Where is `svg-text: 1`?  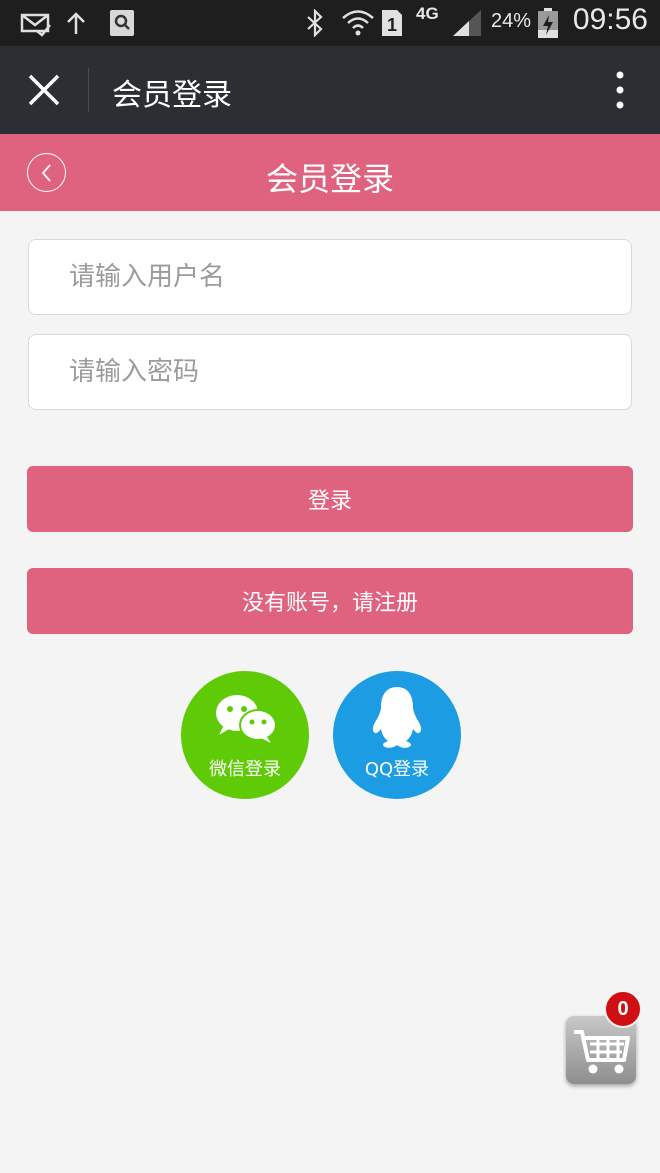 svg-text: 1 is located at coordinates (392, 25).